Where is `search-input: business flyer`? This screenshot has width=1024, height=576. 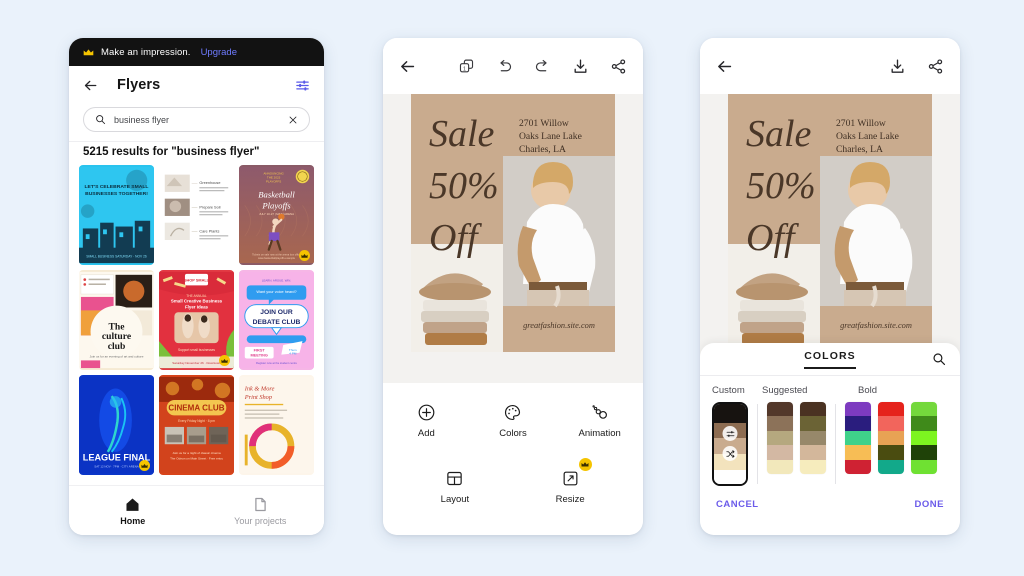 search-input: business flyer is located at coordinates (196, 119).